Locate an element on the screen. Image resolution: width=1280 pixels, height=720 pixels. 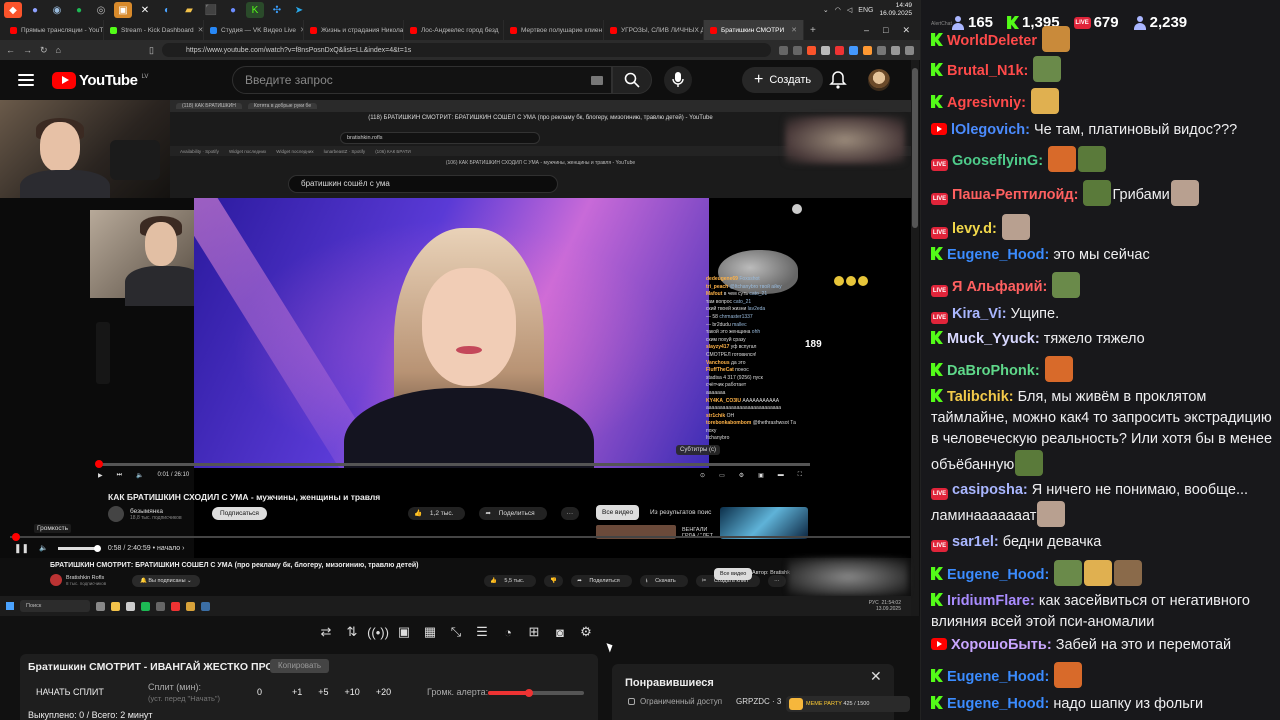
add-clip-icon: ⊞ is located at coordinates (534, 632).